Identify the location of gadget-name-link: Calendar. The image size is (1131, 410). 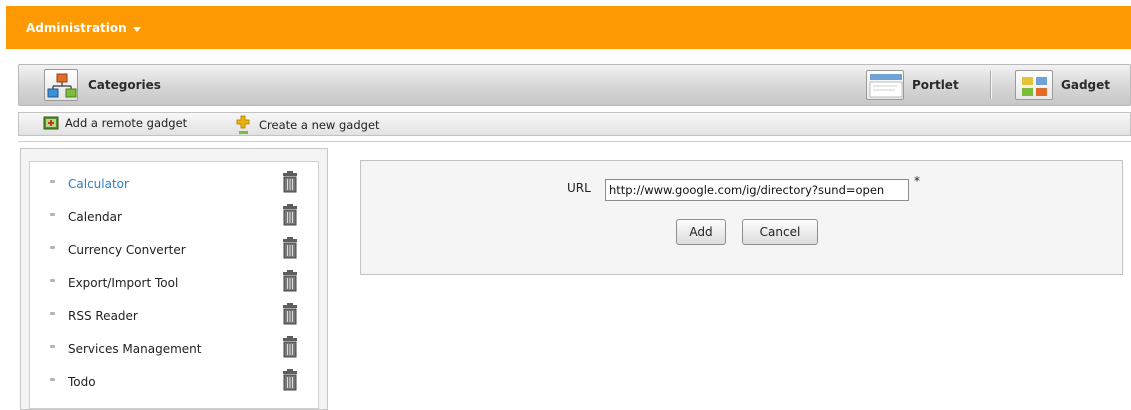
(95, 217).